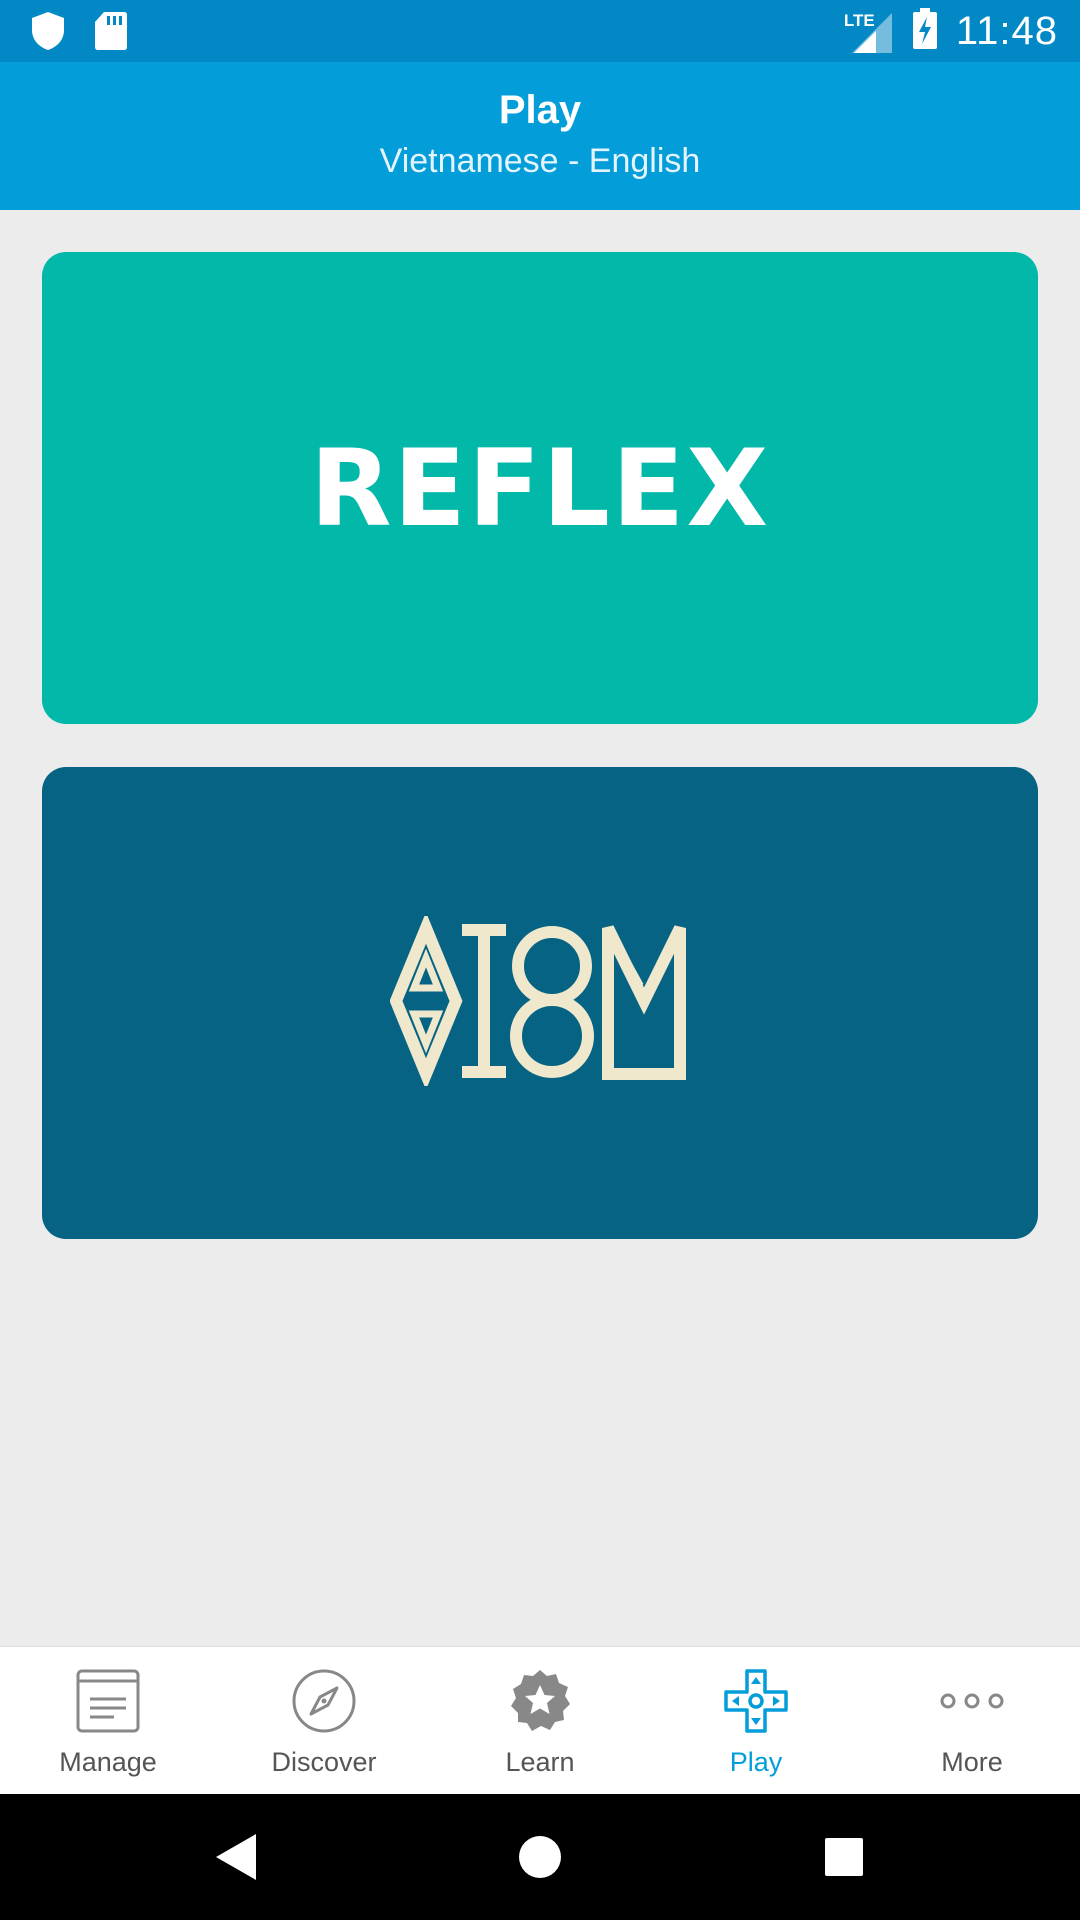  I want to click on nav-item-discover: Discover, so click(324, 1721).